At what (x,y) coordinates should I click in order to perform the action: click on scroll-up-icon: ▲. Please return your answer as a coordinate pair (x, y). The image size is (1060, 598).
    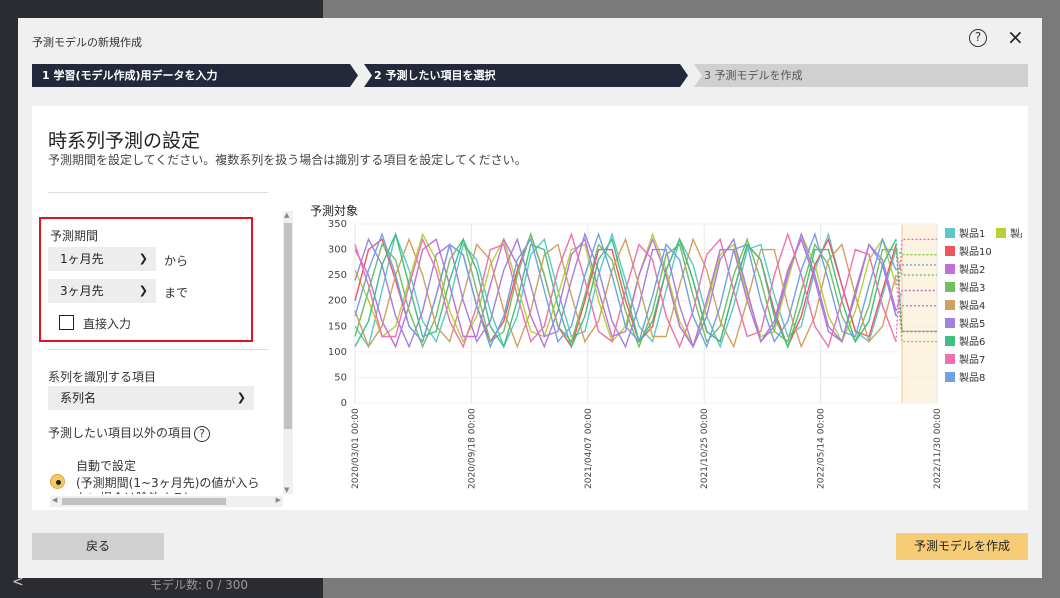
    Looking at the image, I should click on (286, 215).